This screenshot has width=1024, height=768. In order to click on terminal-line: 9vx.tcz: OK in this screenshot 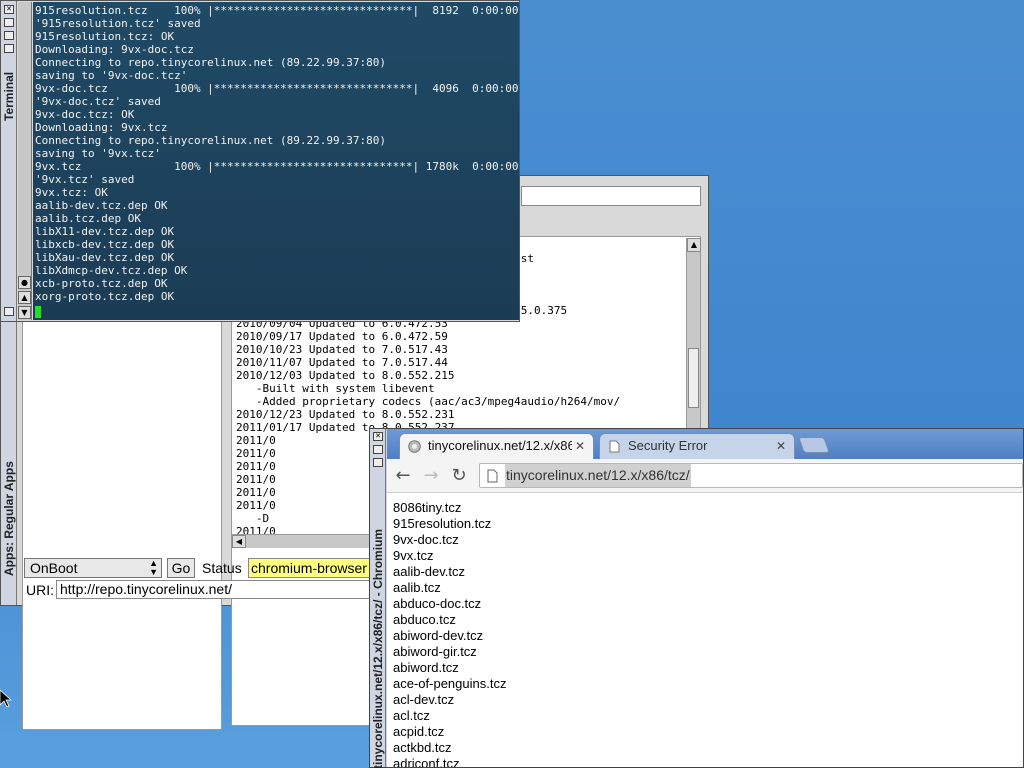, I will do `click(71, 192)`.